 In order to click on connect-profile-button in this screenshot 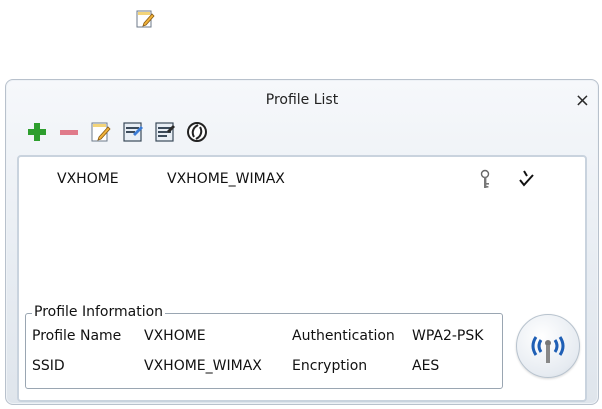, I will do `click(197, 132)`.